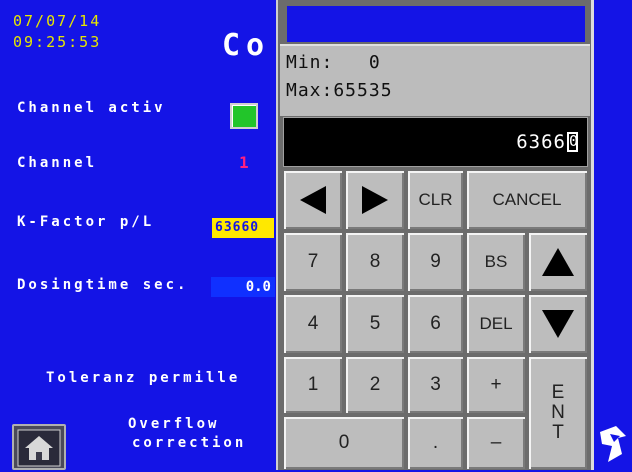 The width and height of the screenshot is (632, 472). Describe the element at coordinates (103, 285) in the screenshot. I see `dosingtime-label: Dosingtime sec.` at that location.